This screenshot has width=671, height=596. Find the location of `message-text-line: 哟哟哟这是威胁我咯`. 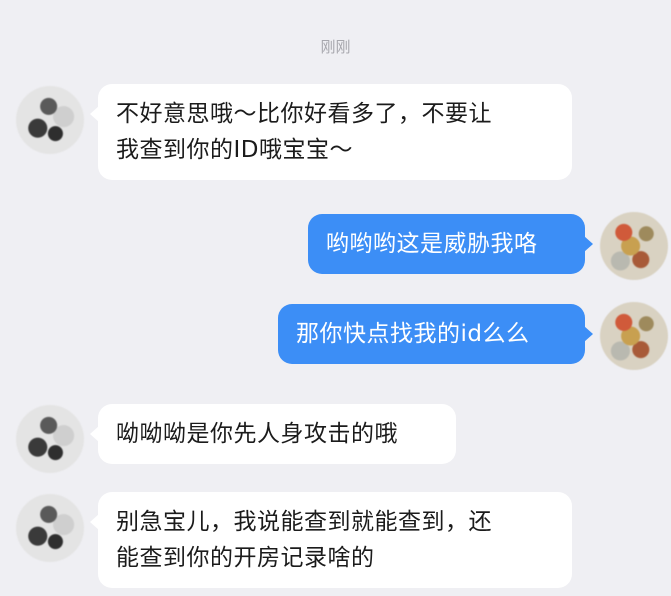

message-text-line: 哟哟哟这是威胁我咯 is located at coordinates (432, 244).